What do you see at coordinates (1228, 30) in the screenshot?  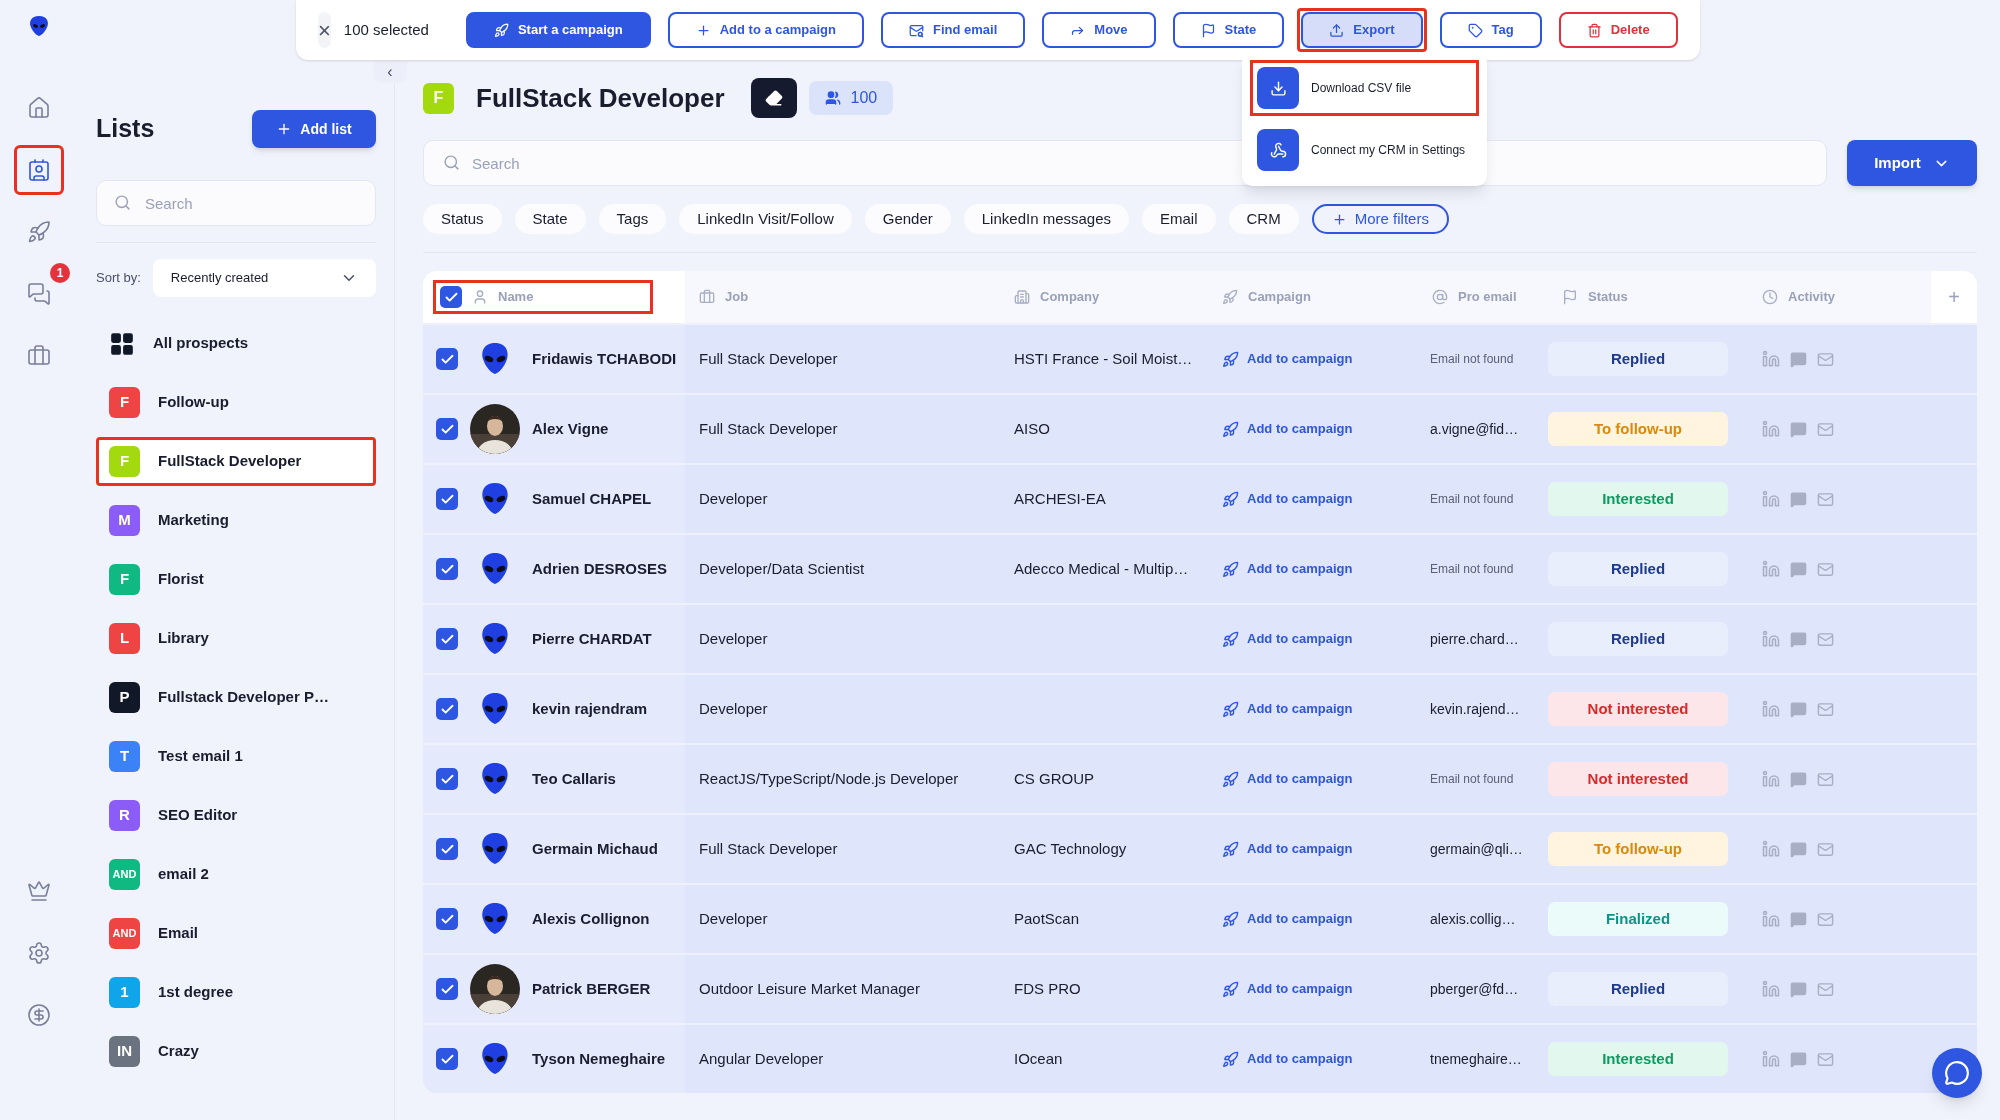 I see `action-button: State` at bounding box center [1228, 30].